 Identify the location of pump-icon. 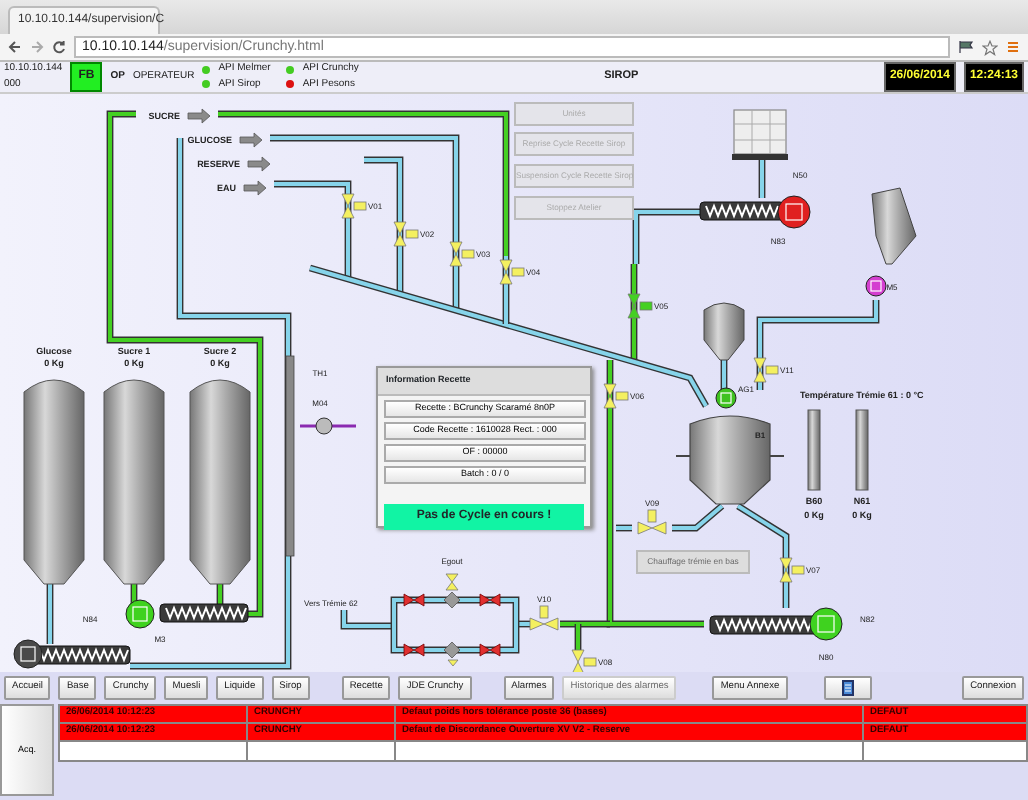
(328, 426).